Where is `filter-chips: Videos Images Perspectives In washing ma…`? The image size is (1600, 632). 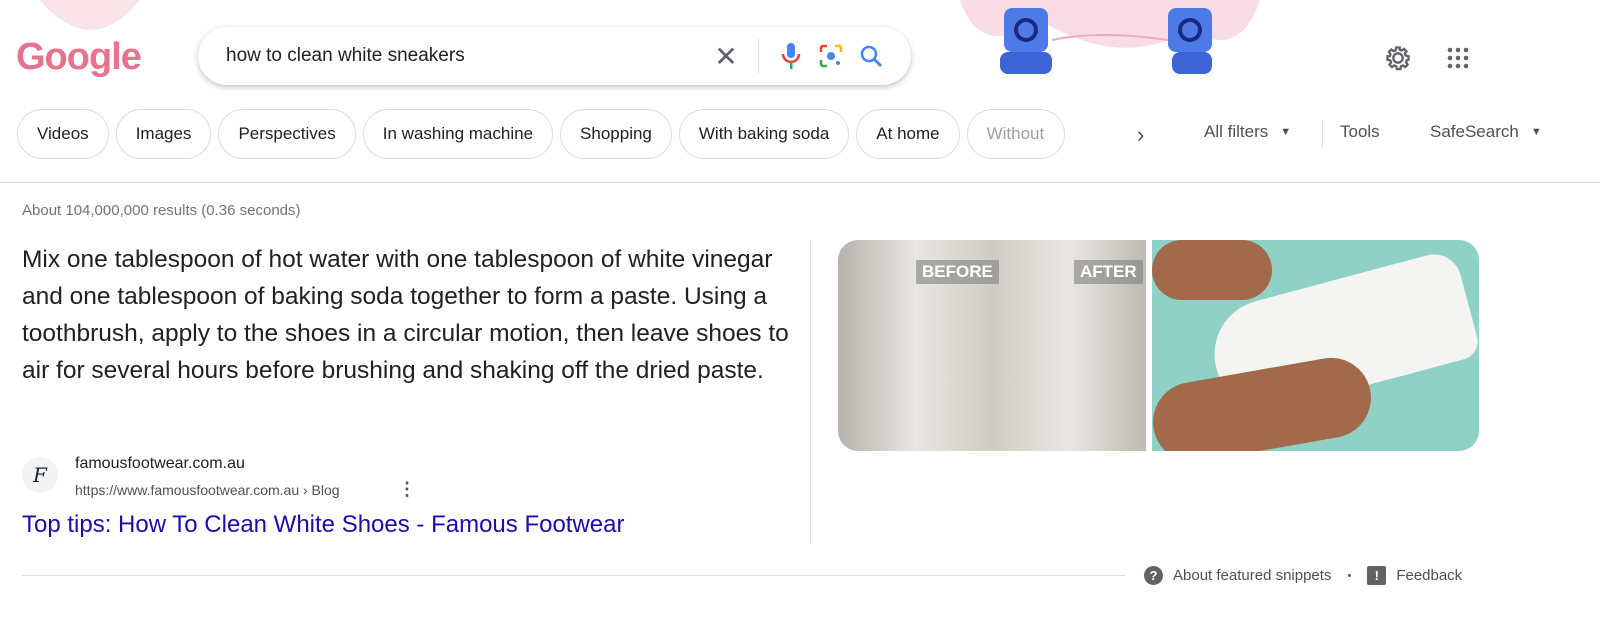 filter-chips: Videos Images Perspectives In washing ma… is located at coordinates (541, 134).